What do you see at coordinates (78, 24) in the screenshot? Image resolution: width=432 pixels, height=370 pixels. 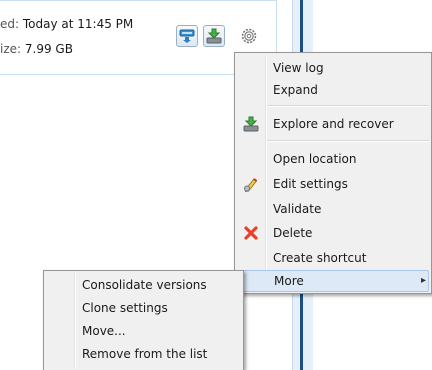 I see `last-backup-value: Today at 11:45 PM` at bounding box center [78, 24].